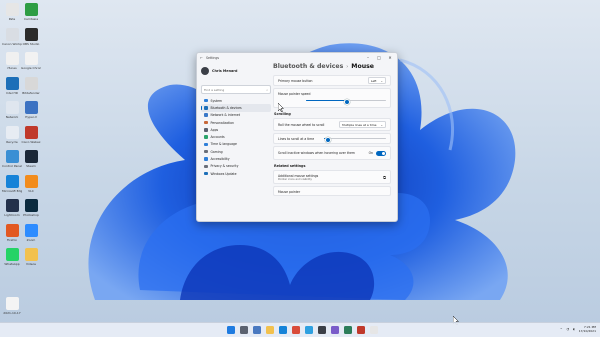  What do you see at coordinates (231, 330) in the screenshot?
I see `start-button-icon` at bounding box center [231, 330].